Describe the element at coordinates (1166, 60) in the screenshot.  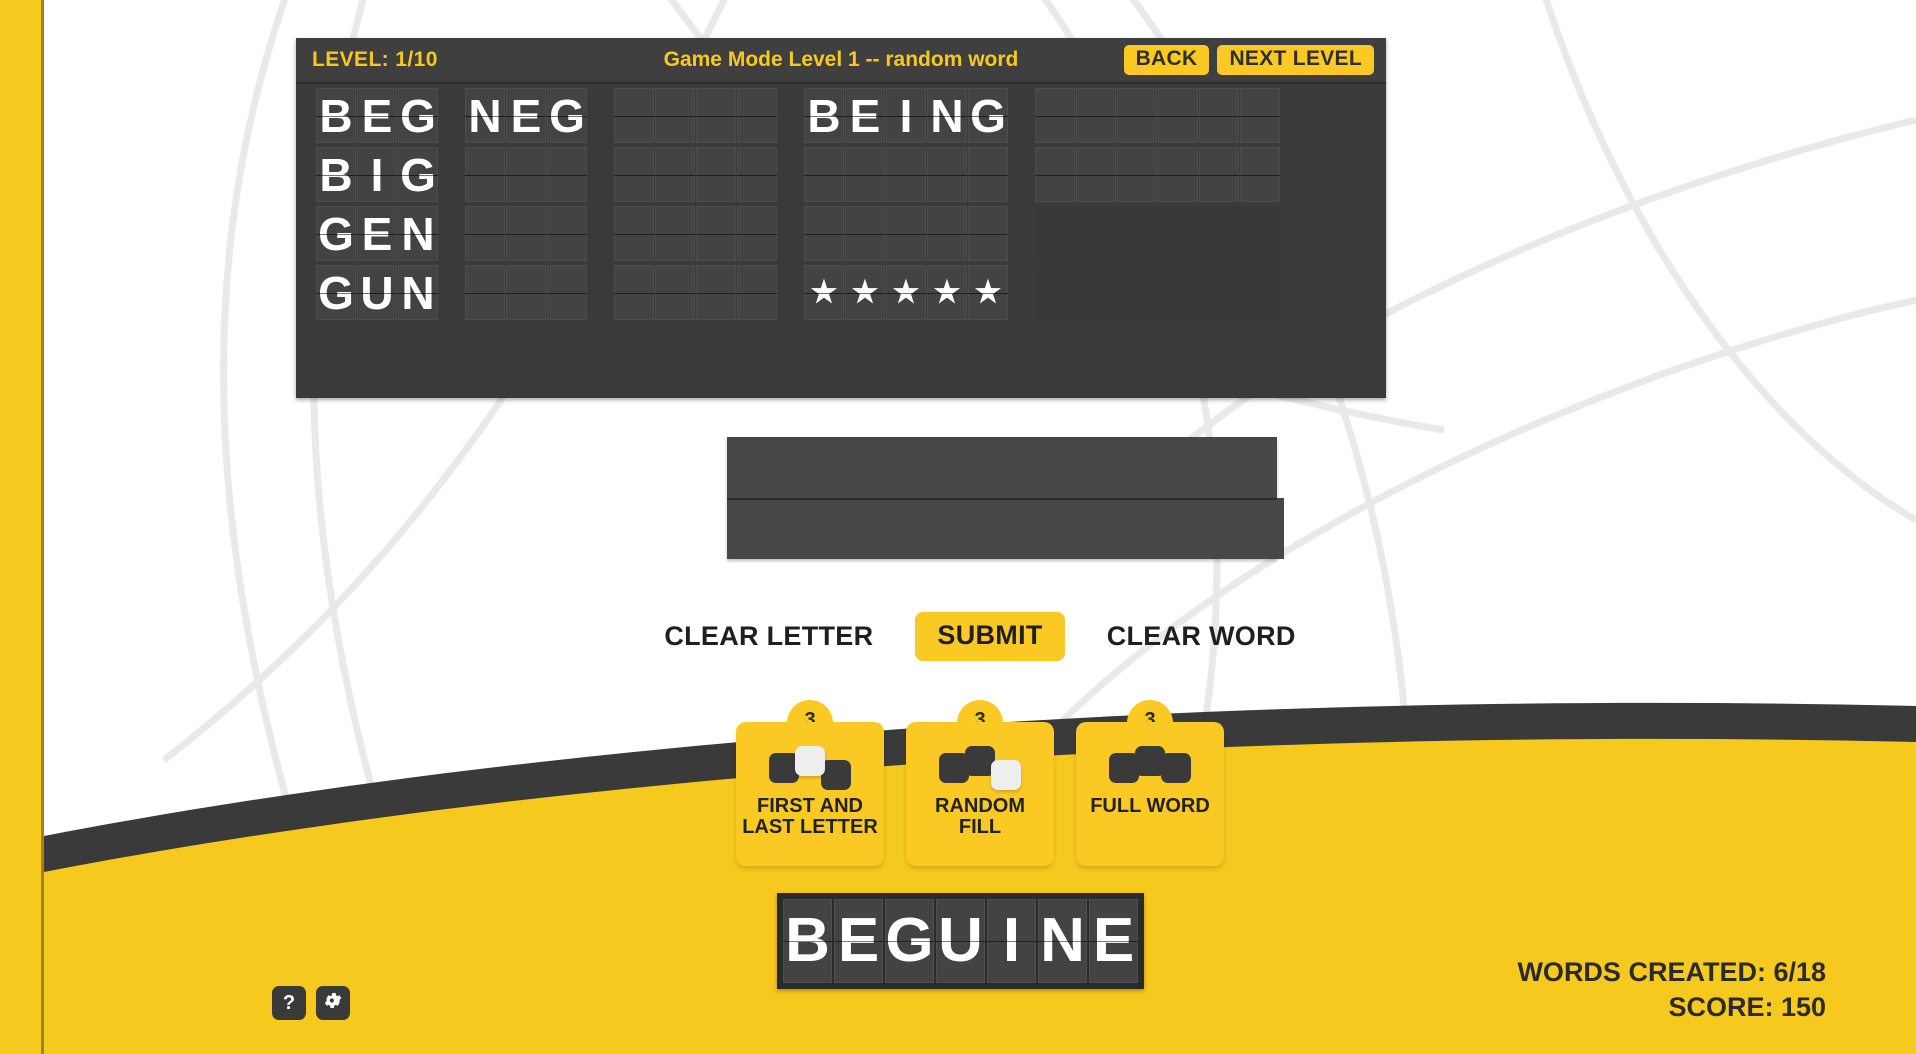
I see `back-button: BACK` at that location.